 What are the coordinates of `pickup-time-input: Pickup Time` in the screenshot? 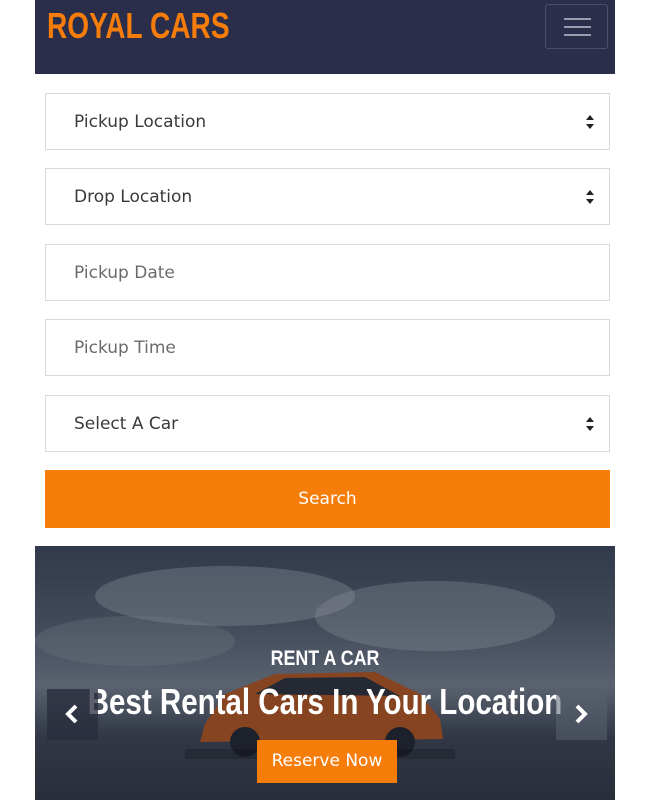 It's located at (327, 347).